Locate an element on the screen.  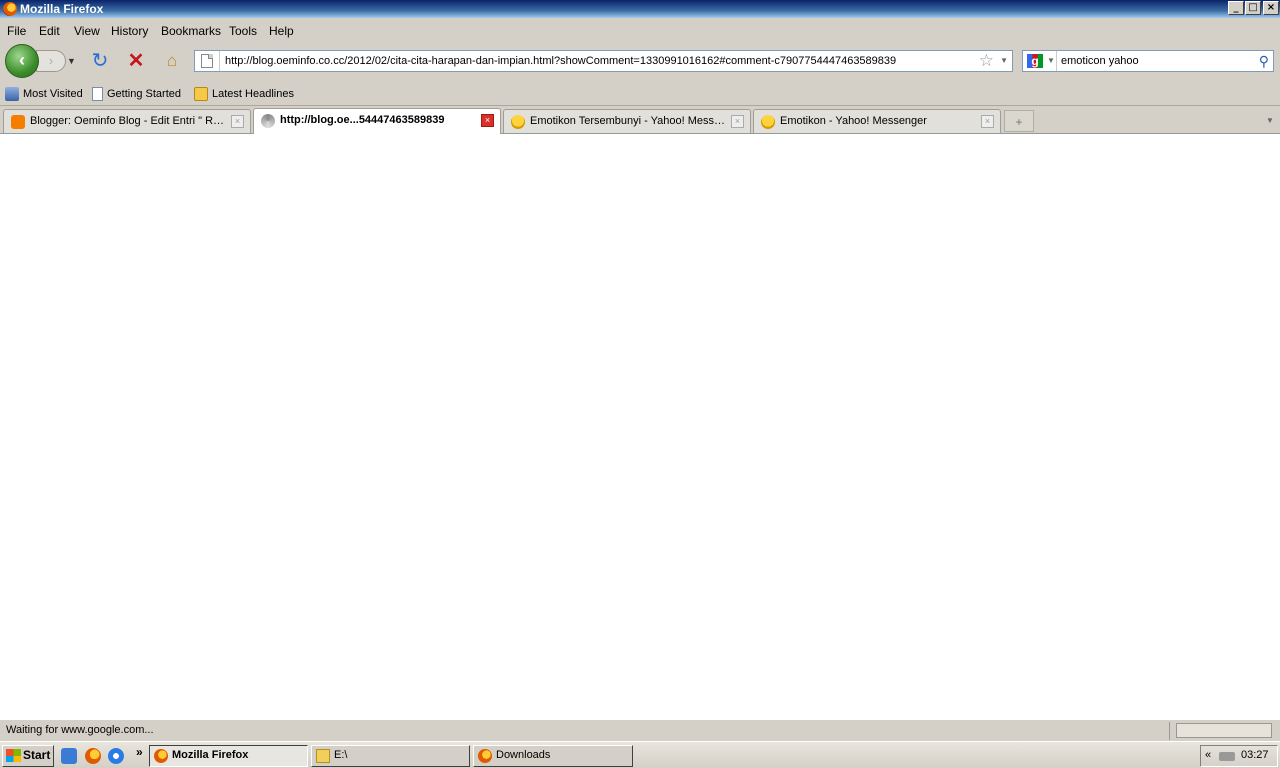
taskbar-item-explorer: E:\ is located at coordinates (390, 756).